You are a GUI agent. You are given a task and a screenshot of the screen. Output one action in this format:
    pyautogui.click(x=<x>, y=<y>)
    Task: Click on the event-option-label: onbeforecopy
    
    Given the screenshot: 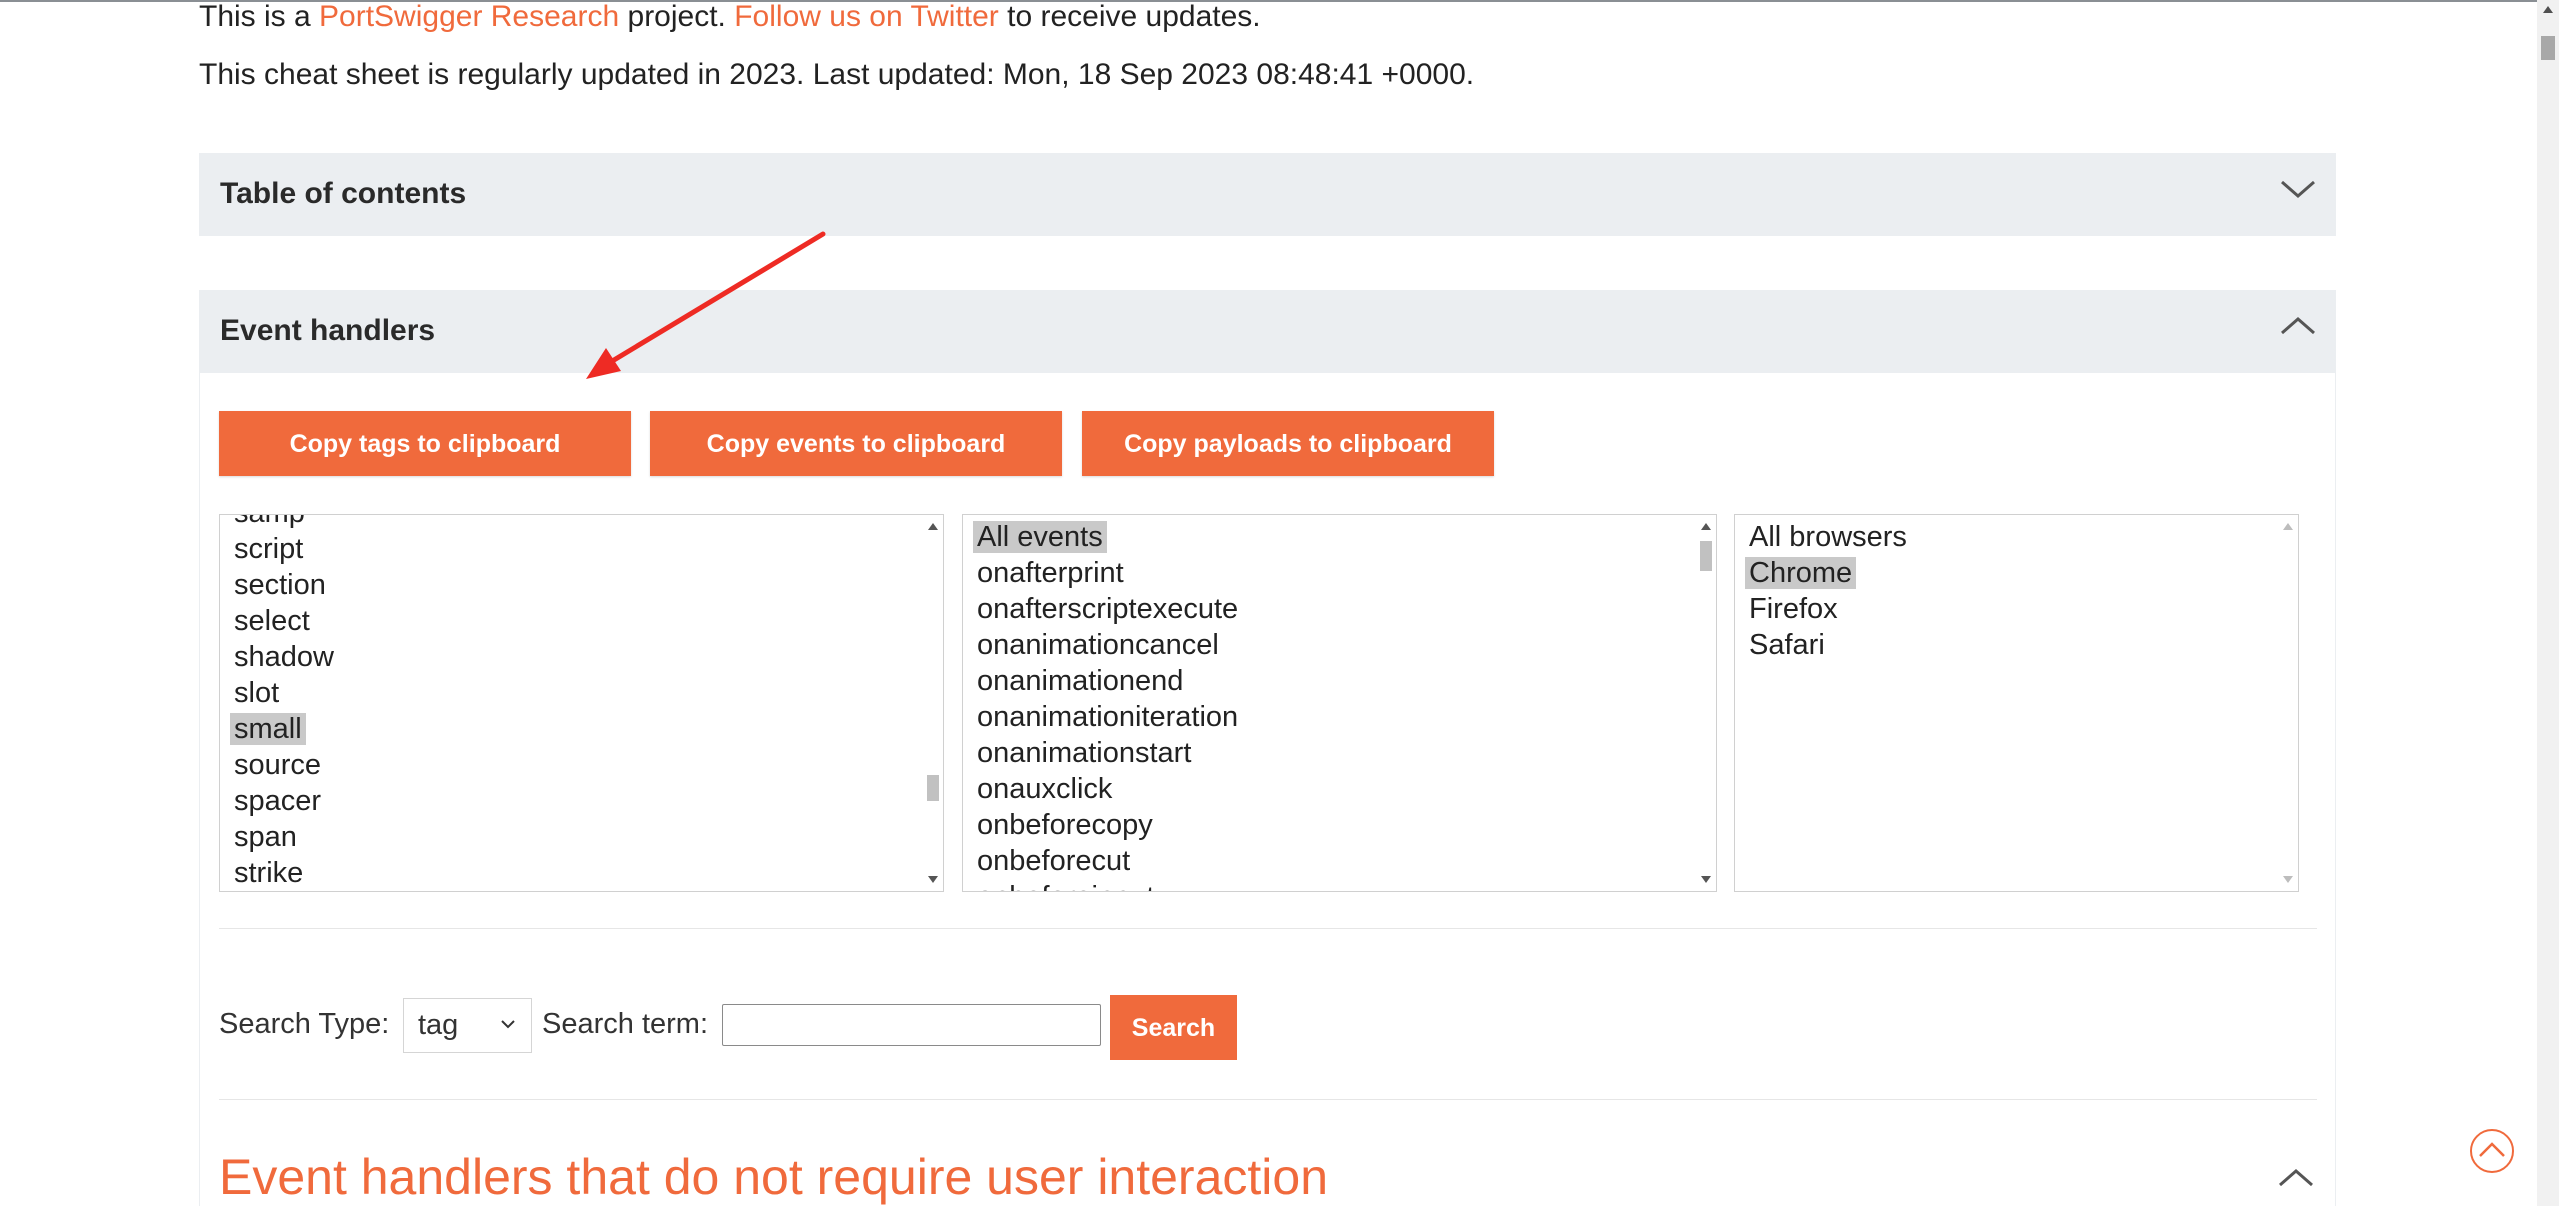 What is the action you would take?
    pyautogui.click(x=1065, y=825)
    